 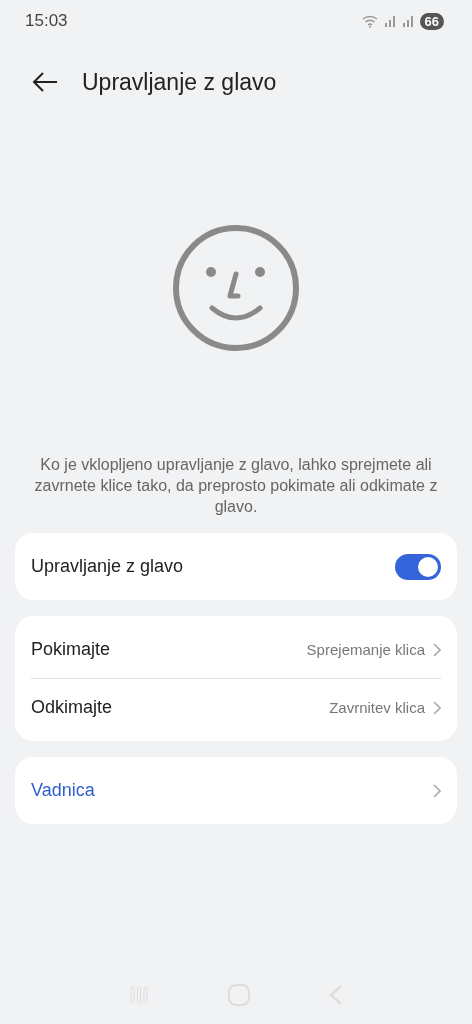 What do you see at coordinates (46, 21) in the screenshot?
I see `status-time: 15:03` at bounding box center [46, 21].